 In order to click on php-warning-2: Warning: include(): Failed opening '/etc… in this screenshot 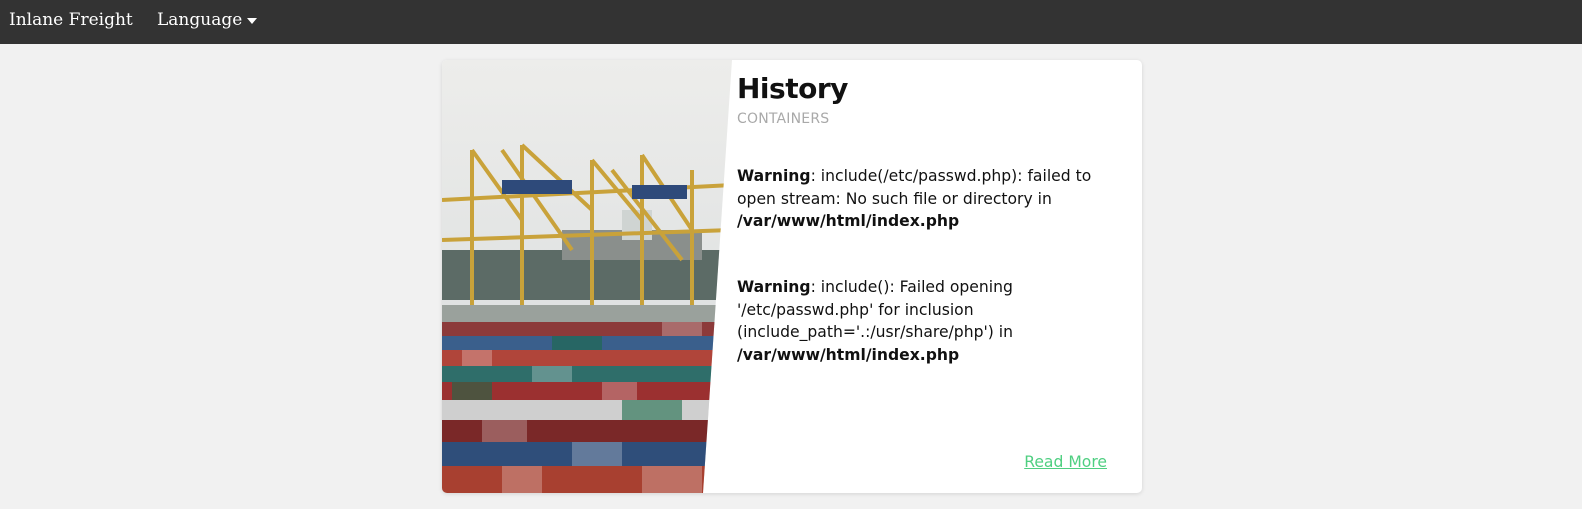, I will do `click(932, 321)`.